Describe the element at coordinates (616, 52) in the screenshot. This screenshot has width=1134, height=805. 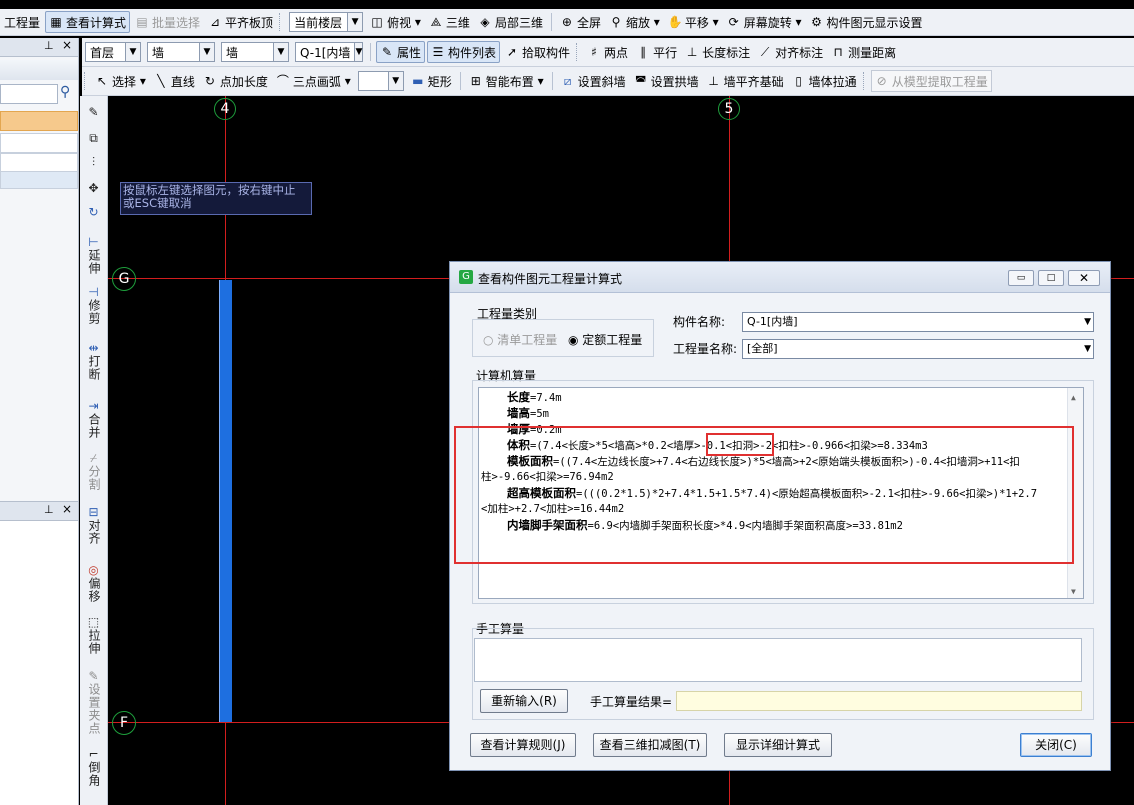
I see `two-point-label: 两点` at that location.